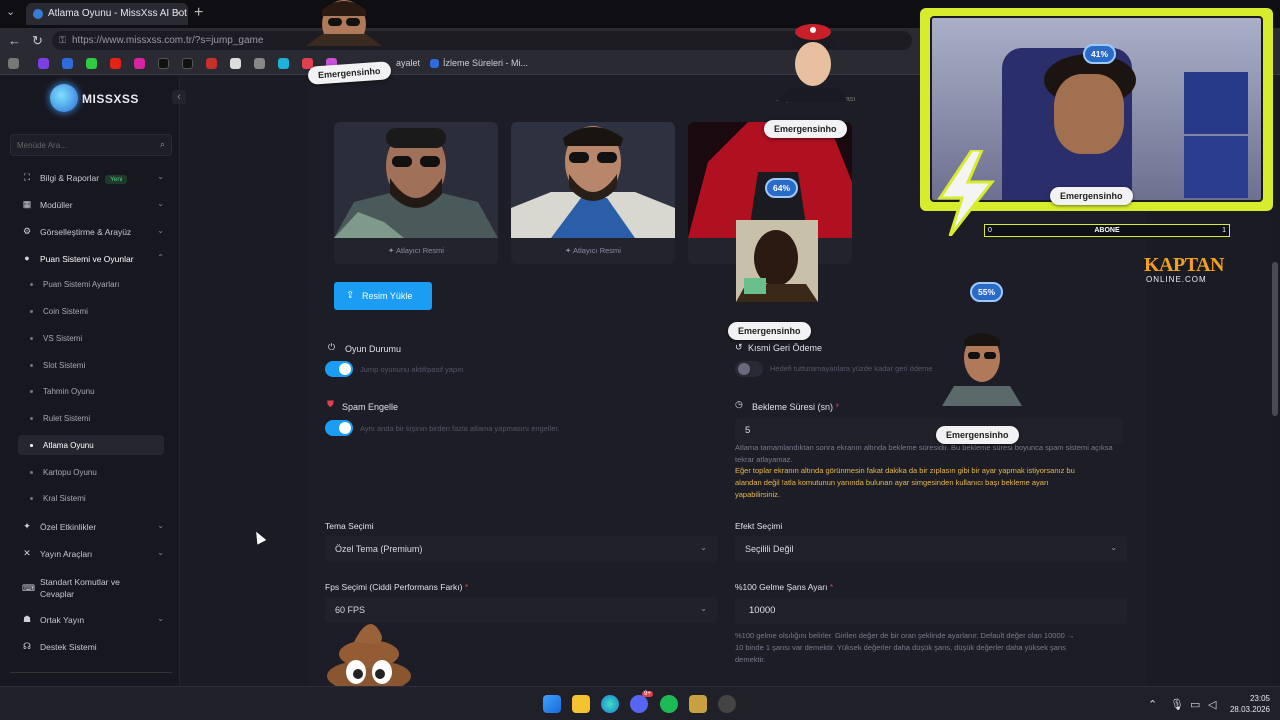 The image size is (1280, 720). What do you see at coordinates (86, 232) in the screenshot?
I see `sidebar-item-label: Görselleştirme & Arayüz` at bounding box center [86, 232].